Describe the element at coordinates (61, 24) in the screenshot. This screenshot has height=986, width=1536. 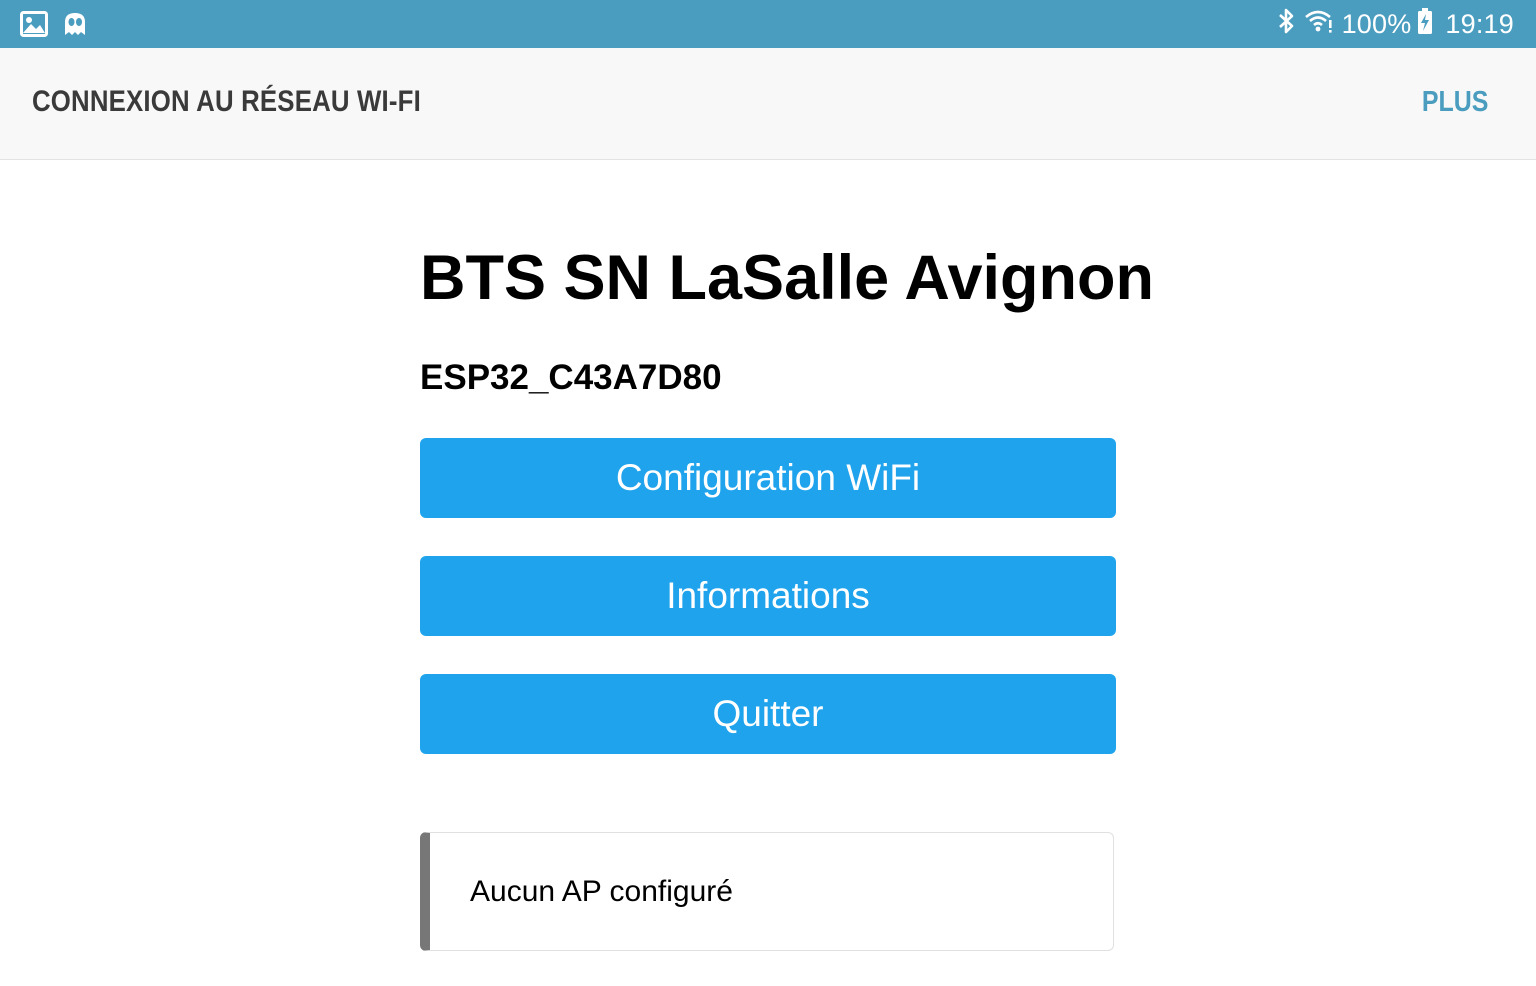
I see `notification-icons` at that location.